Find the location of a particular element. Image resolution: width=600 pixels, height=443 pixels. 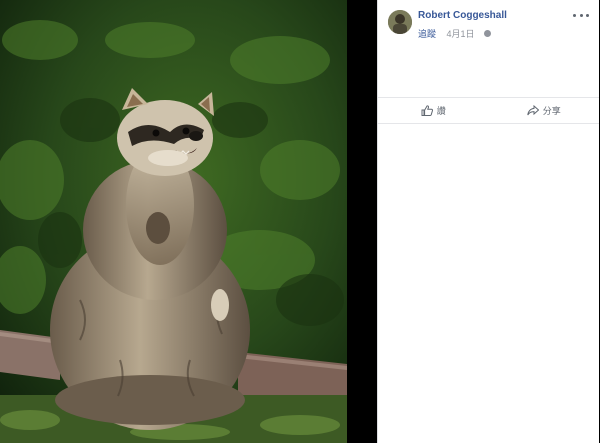

post-actions: 讚 分享 is located at coordinates (488, 110).